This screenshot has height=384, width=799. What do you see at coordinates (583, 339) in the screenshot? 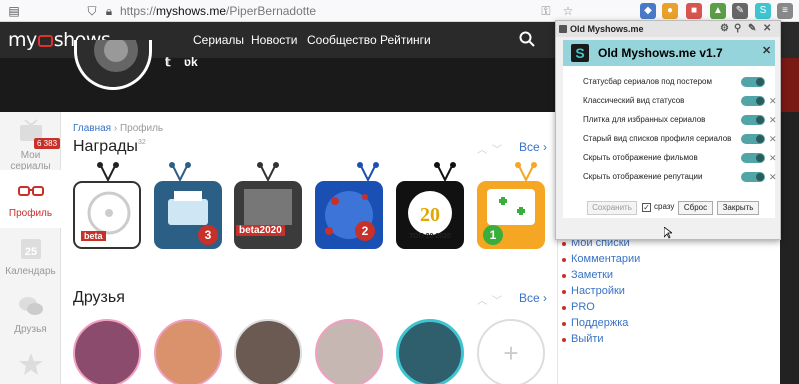
I see `menu-link-logout: Выйти` at bounding box center [583, 339].